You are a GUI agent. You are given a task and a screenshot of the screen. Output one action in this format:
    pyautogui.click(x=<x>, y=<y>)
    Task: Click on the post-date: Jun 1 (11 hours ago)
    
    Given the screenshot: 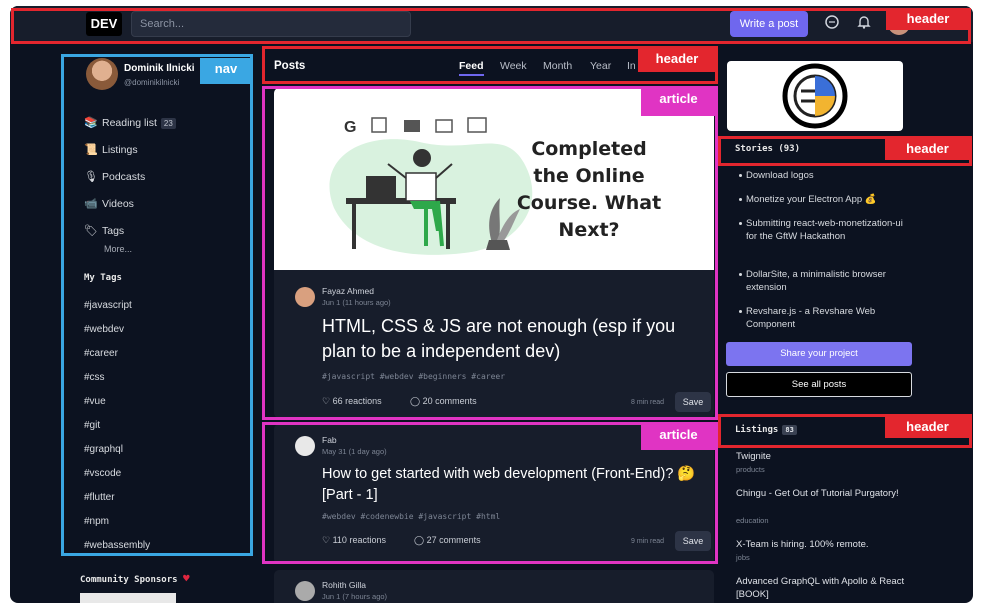 What is the action you would take?
    pyautogui.click(x=356, y=302)
    